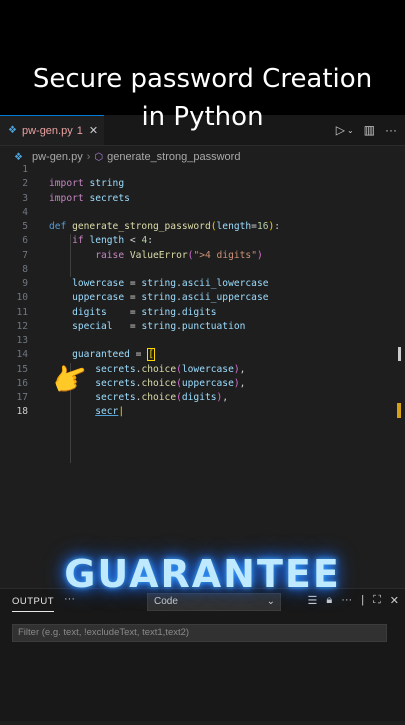  Describe the element at coordinates (99, 157) in the screenshot. I see `function-icon: ⬡` at that location.